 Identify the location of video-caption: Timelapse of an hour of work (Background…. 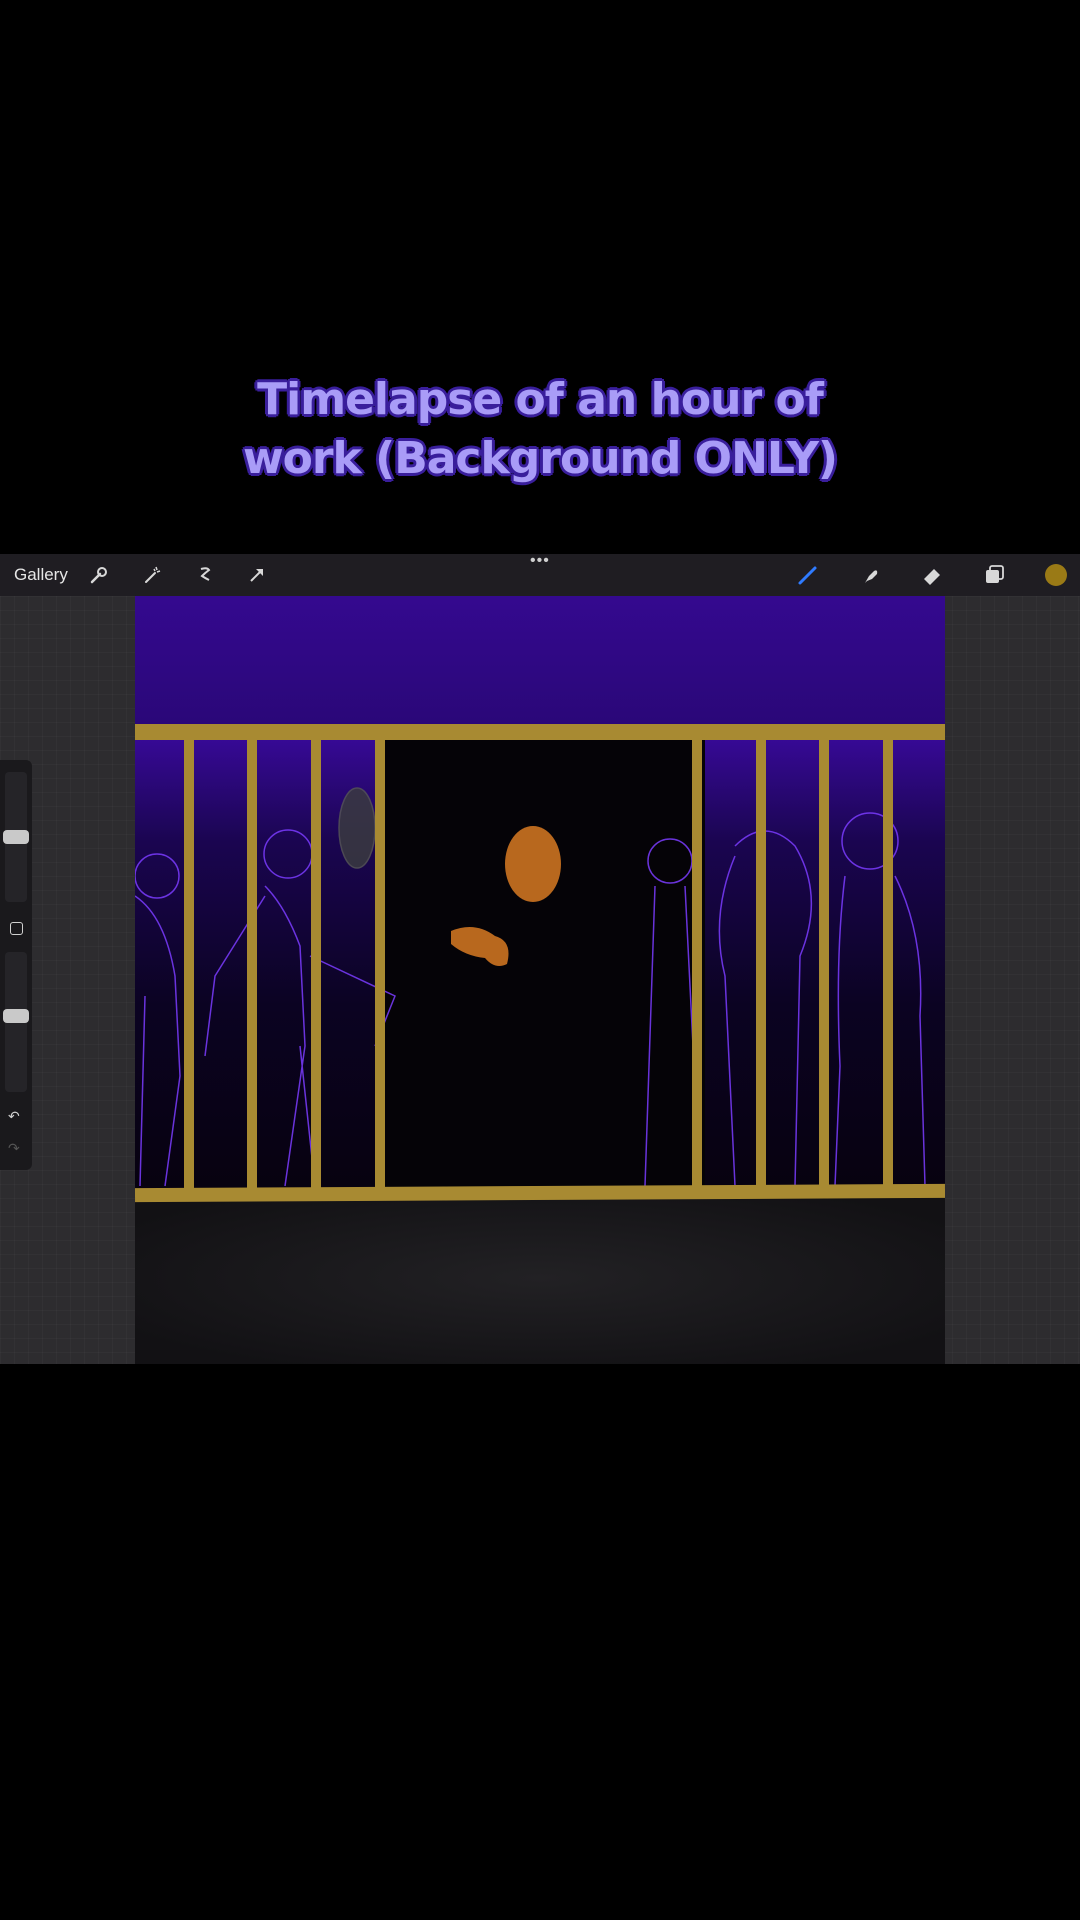
(540, 429).